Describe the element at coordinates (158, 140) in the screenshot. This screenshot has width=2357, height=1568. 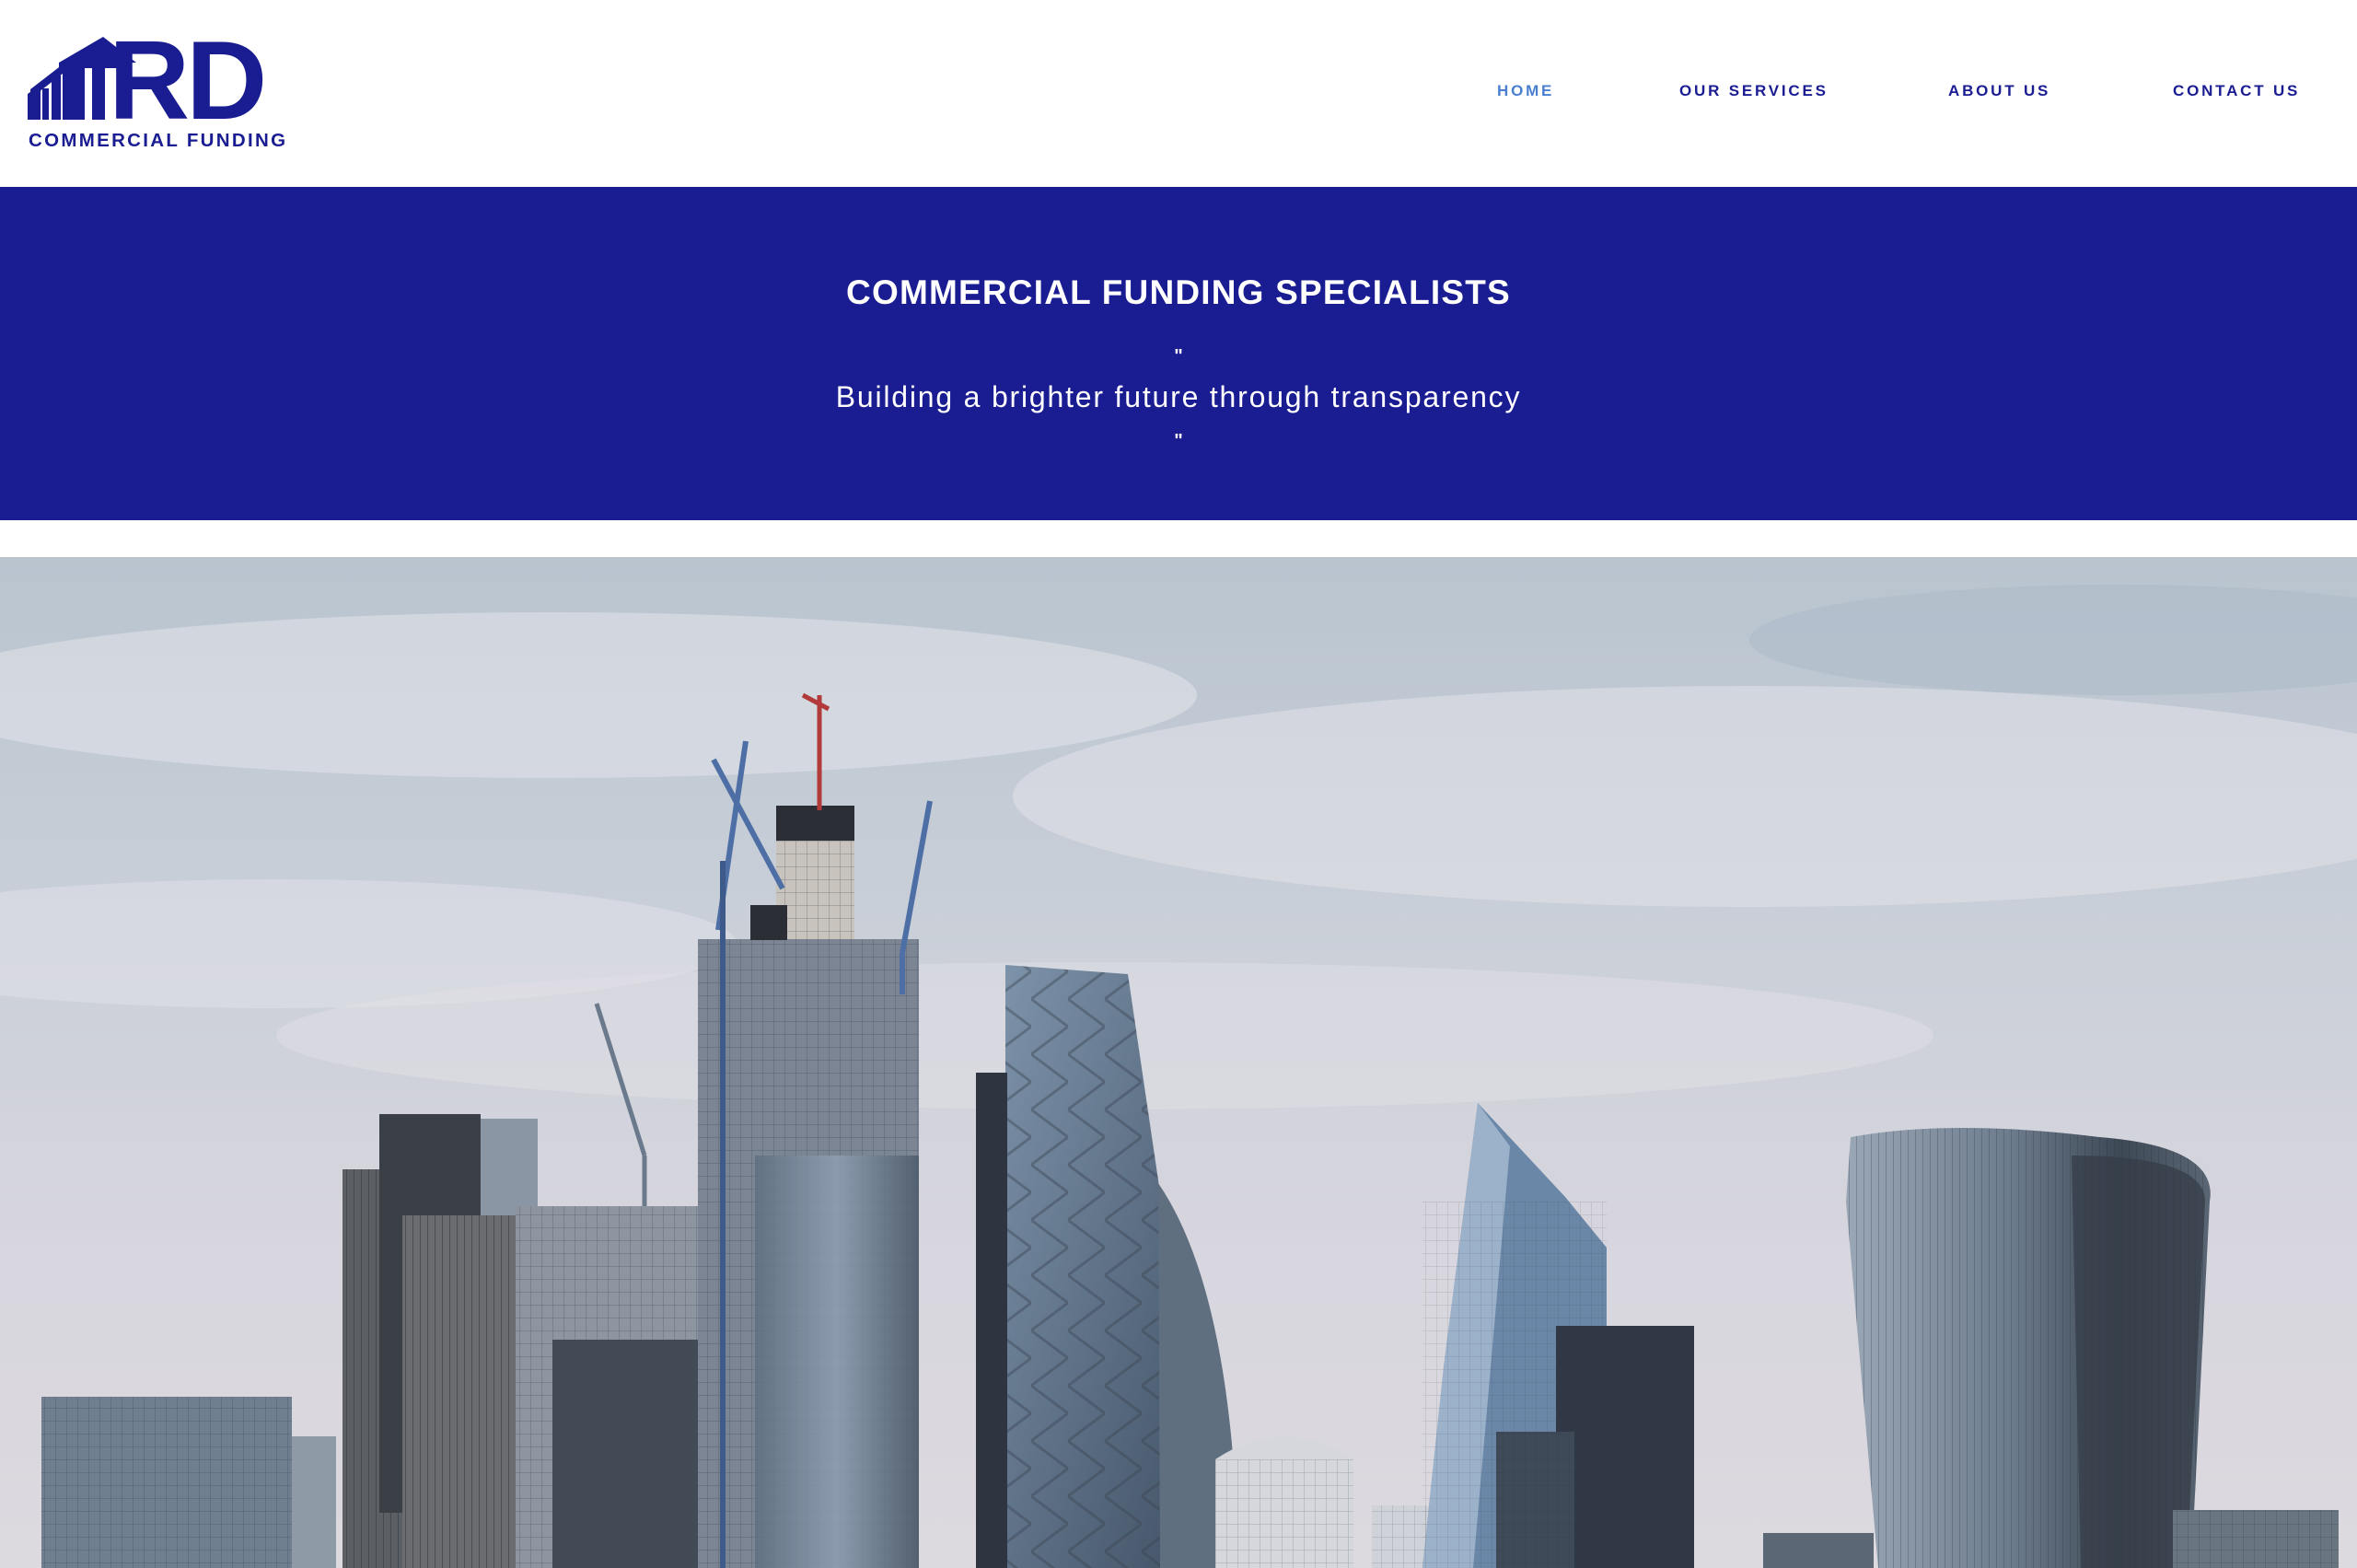
I see `logo-subtitle: COMMERCIAL FUNDING` at that location.